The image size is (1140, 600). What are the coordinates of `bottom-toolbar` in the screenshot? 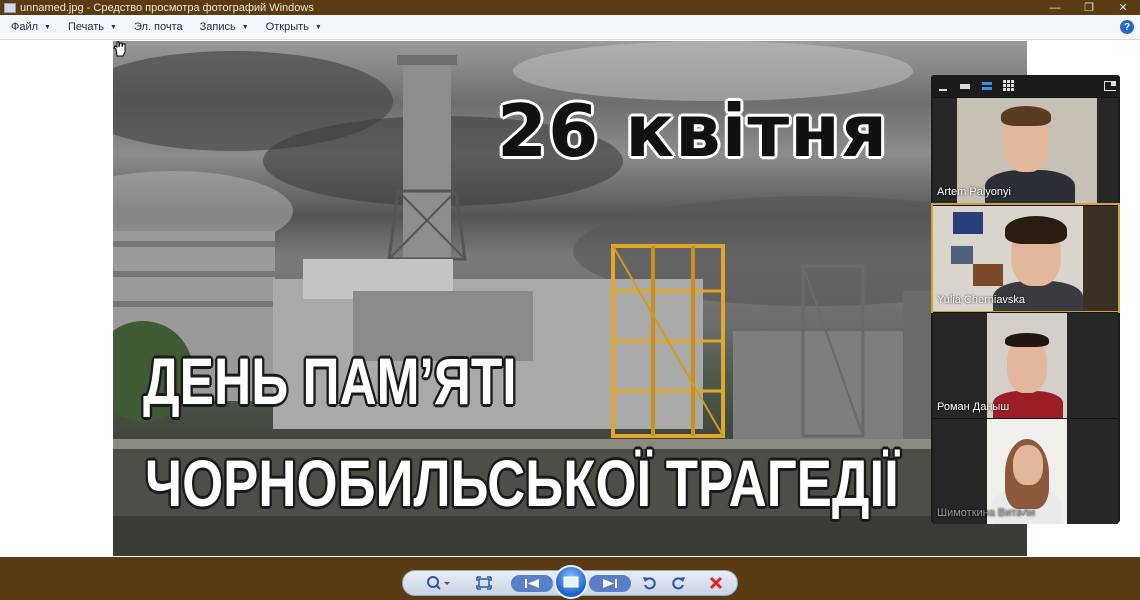 It's located at (570, 578).